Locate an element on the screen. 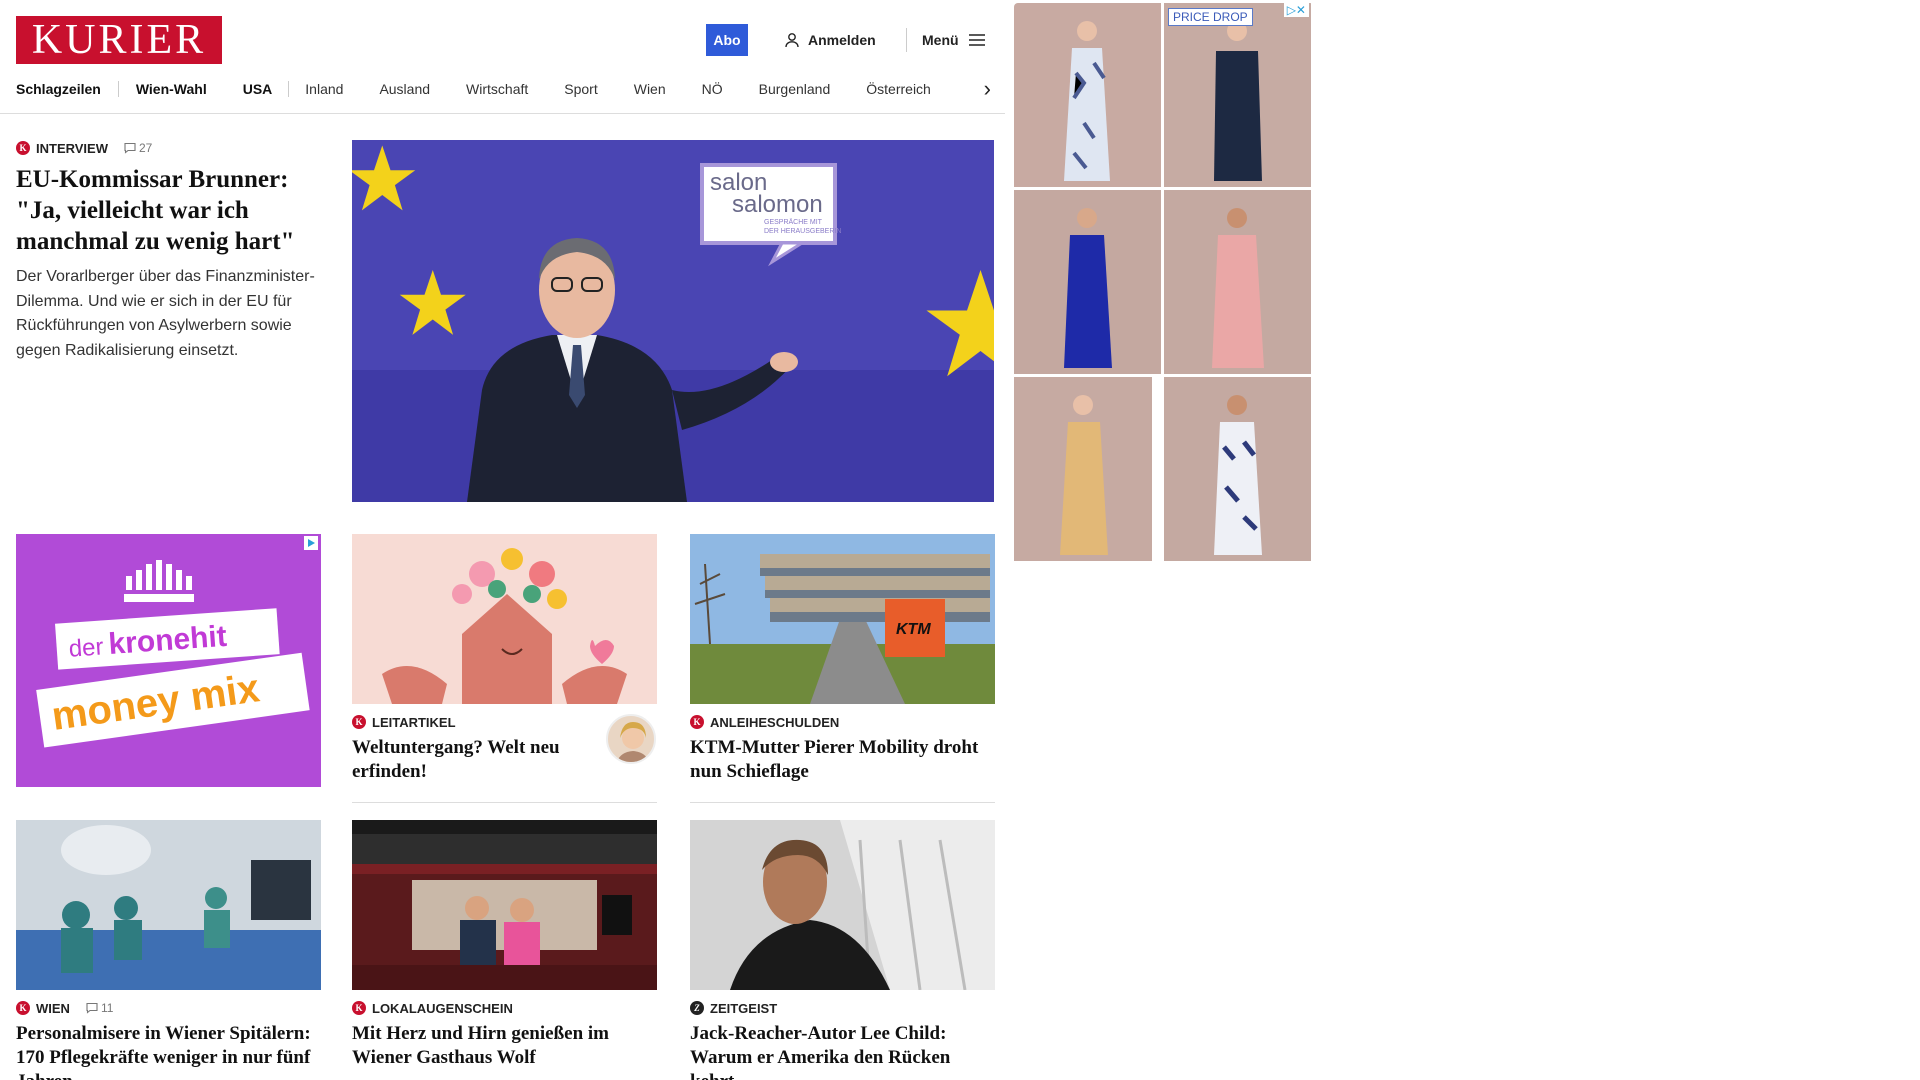 The height and width of the screenshot is (1080, 1920). badge-line2: salomon is located at coordinates (777, 204).